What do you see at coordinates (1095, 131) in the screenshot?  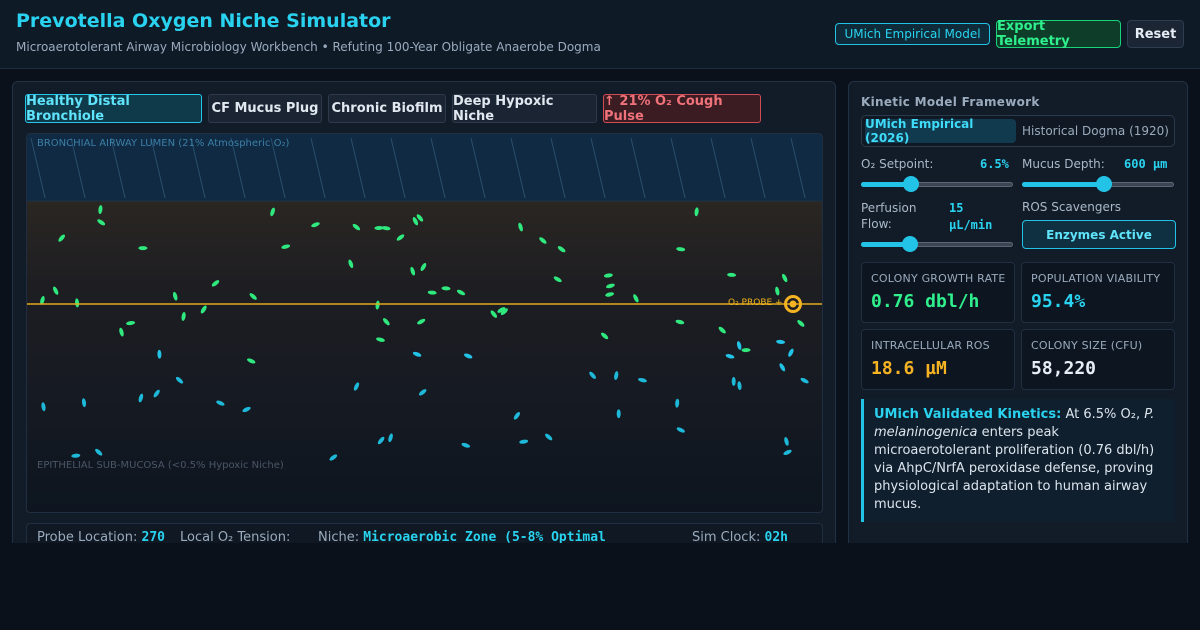 I see `framework-option-historical: Historical Dogma (1920)` at bounding box center [1095, 131].